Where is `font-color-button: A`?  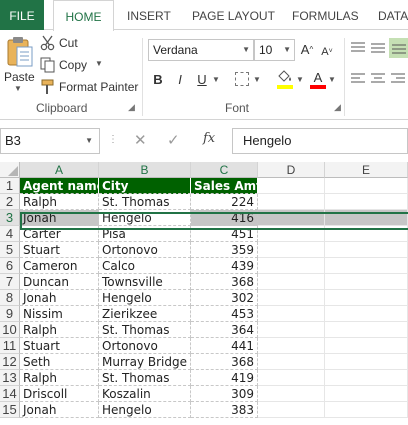
font-color-button: A is located at coordinates (318, 80).